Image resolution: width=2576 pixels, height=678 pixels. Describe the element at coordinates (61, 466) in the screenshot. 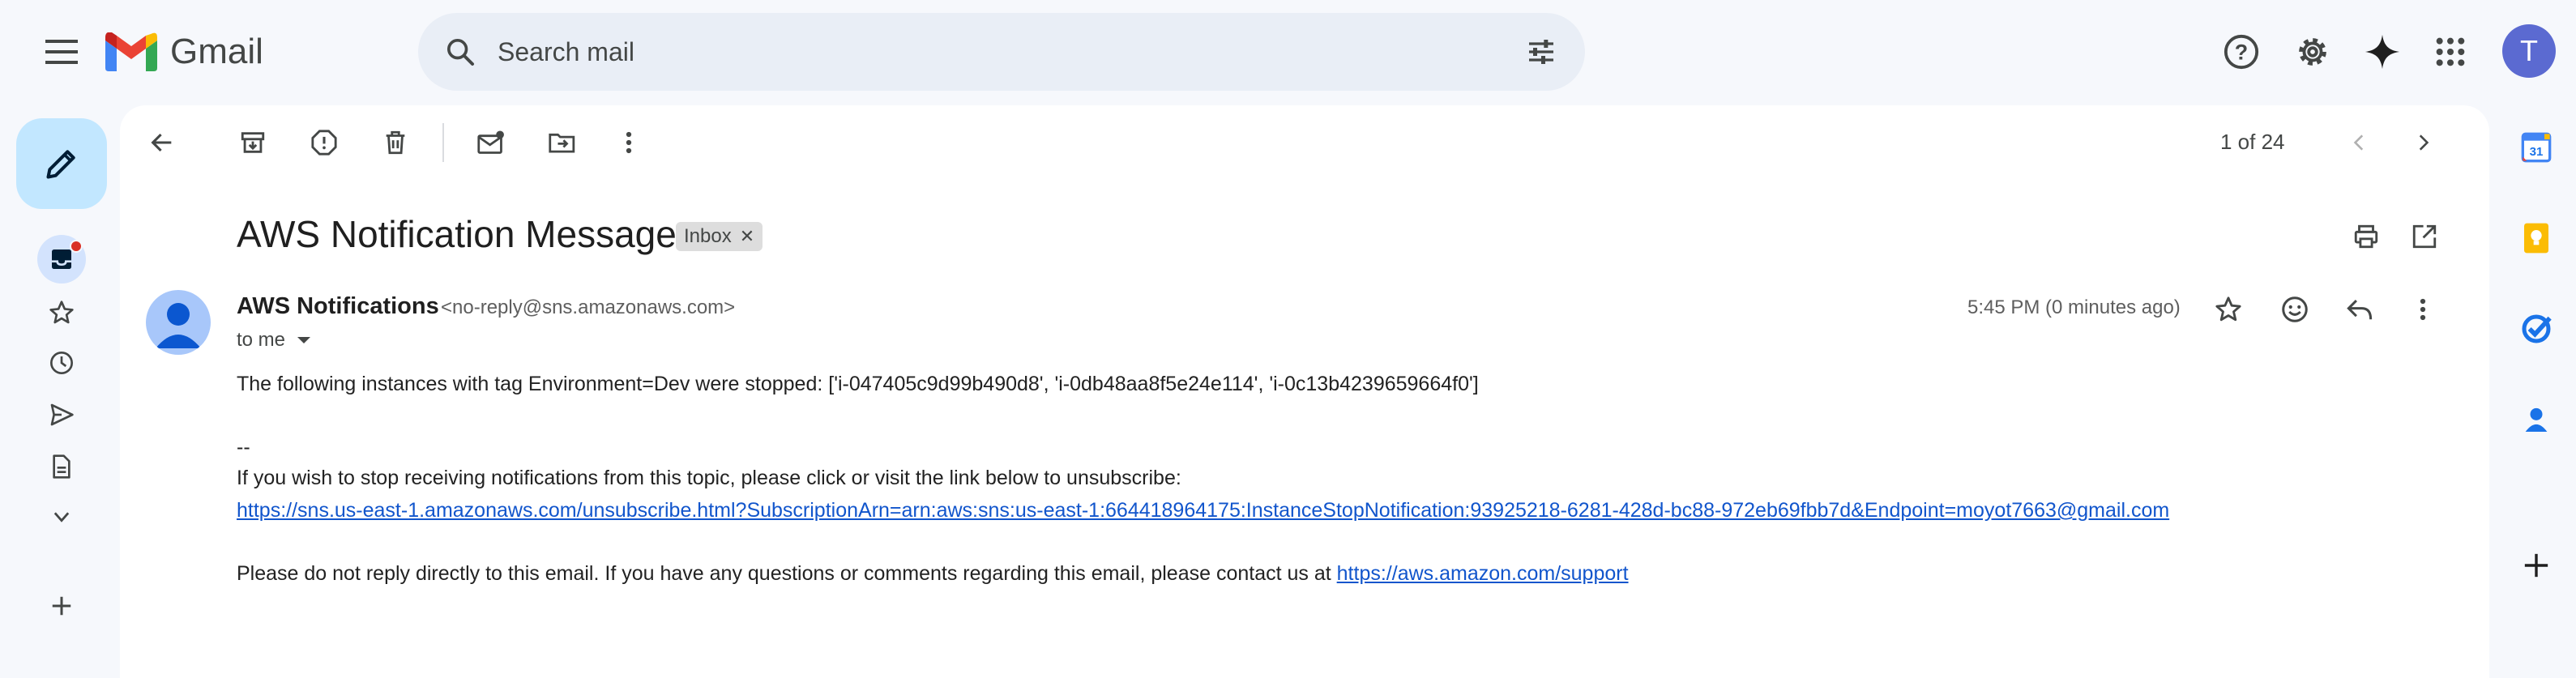

I see `drafts-icon` at that location.